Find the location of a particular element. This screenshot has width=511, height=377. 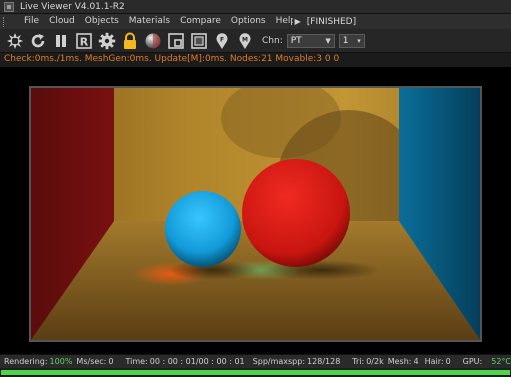

lock-icon is located at coordinates (130, 41).